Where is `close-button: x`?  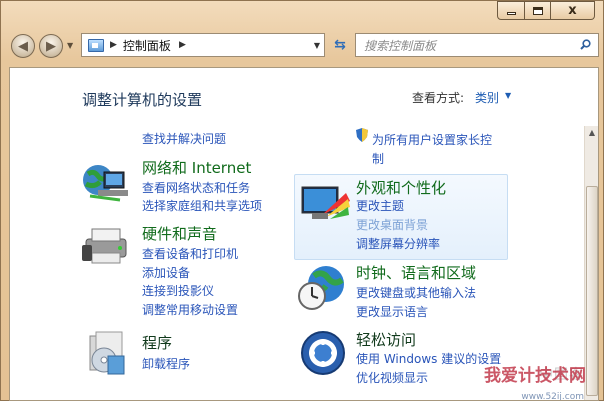
close-button: x is located at coordinates (573, 10).